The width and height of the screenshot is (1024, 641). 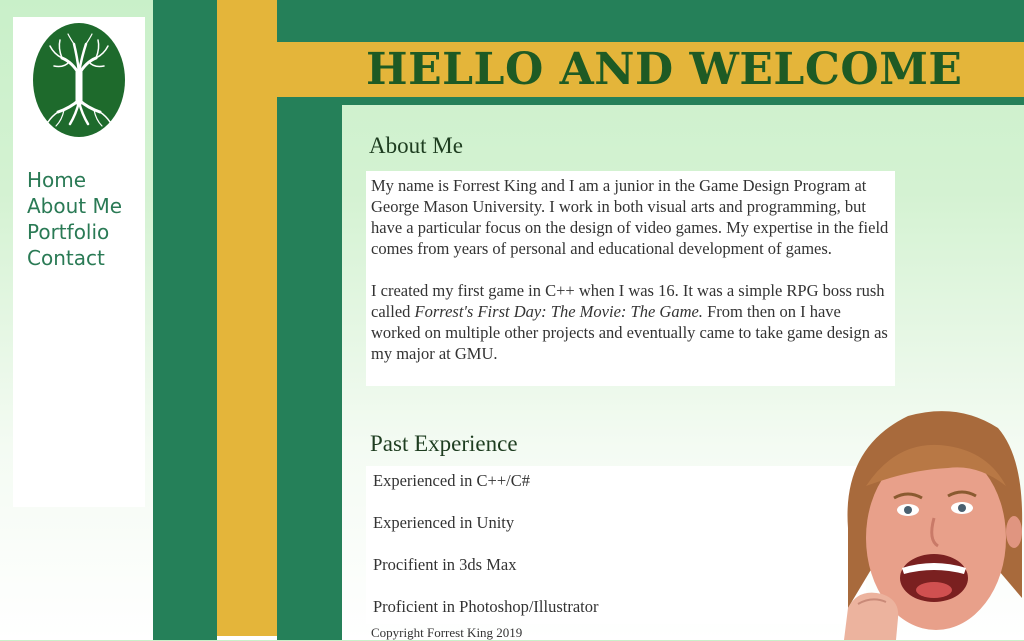 What do you see at coordinates (931, 524) in the screenshot?
I see `profile-photo` at bounding box center [931, 524].